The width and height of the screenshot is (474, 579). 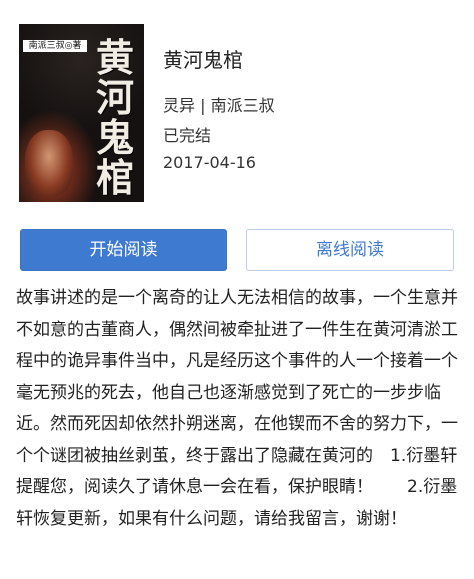 What do you see at coordinates (55, 46) in the screenshot?
I see `cover-author-tag: 南派三叔◎著` at bounding box center [55, 46].